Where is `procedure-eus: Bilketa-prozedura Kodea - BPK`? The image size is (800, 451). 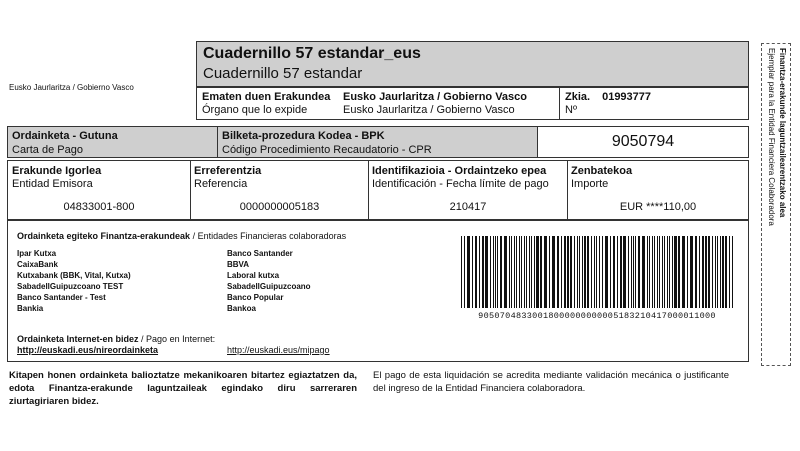 procedure-eus: Bilketa-prozedura Kodea - BPK is located at coordinates (303, 136).